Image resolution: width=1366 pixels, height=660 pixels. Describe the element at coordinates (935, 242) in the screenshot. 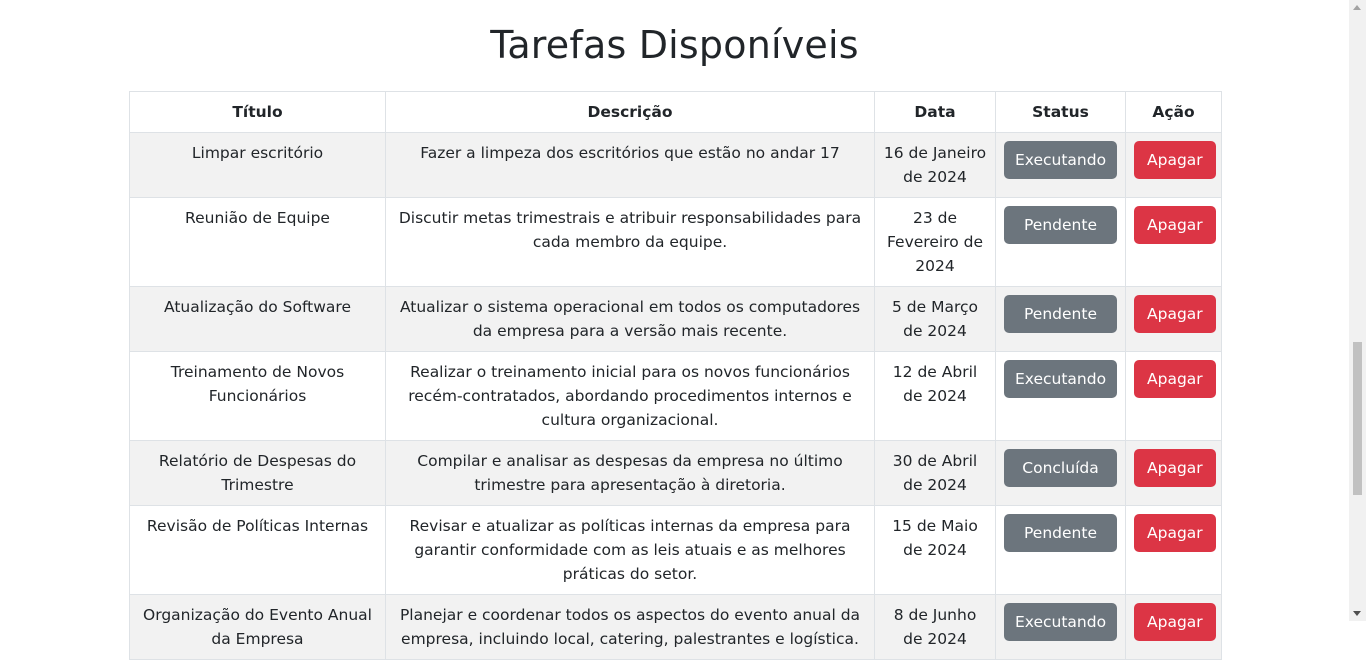

I see `task-date: 23 de Fevereiro de 2024` at that location.